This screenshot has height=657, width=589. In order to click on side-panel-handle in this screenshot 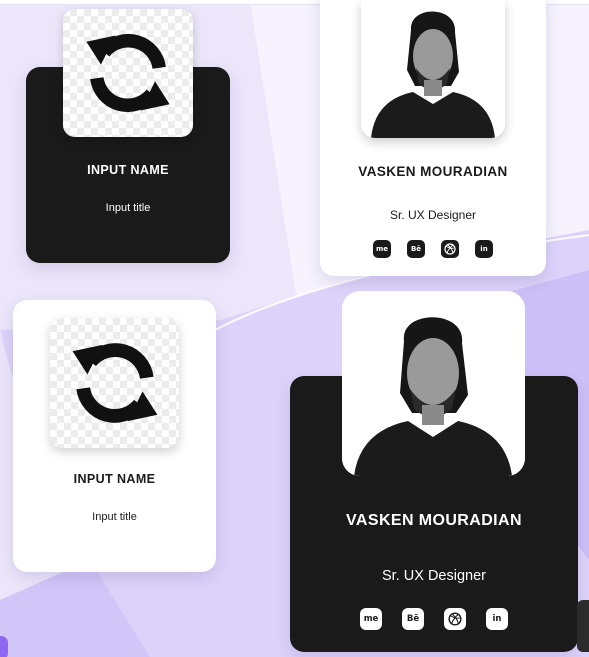, I will do `click(583, 626)`.